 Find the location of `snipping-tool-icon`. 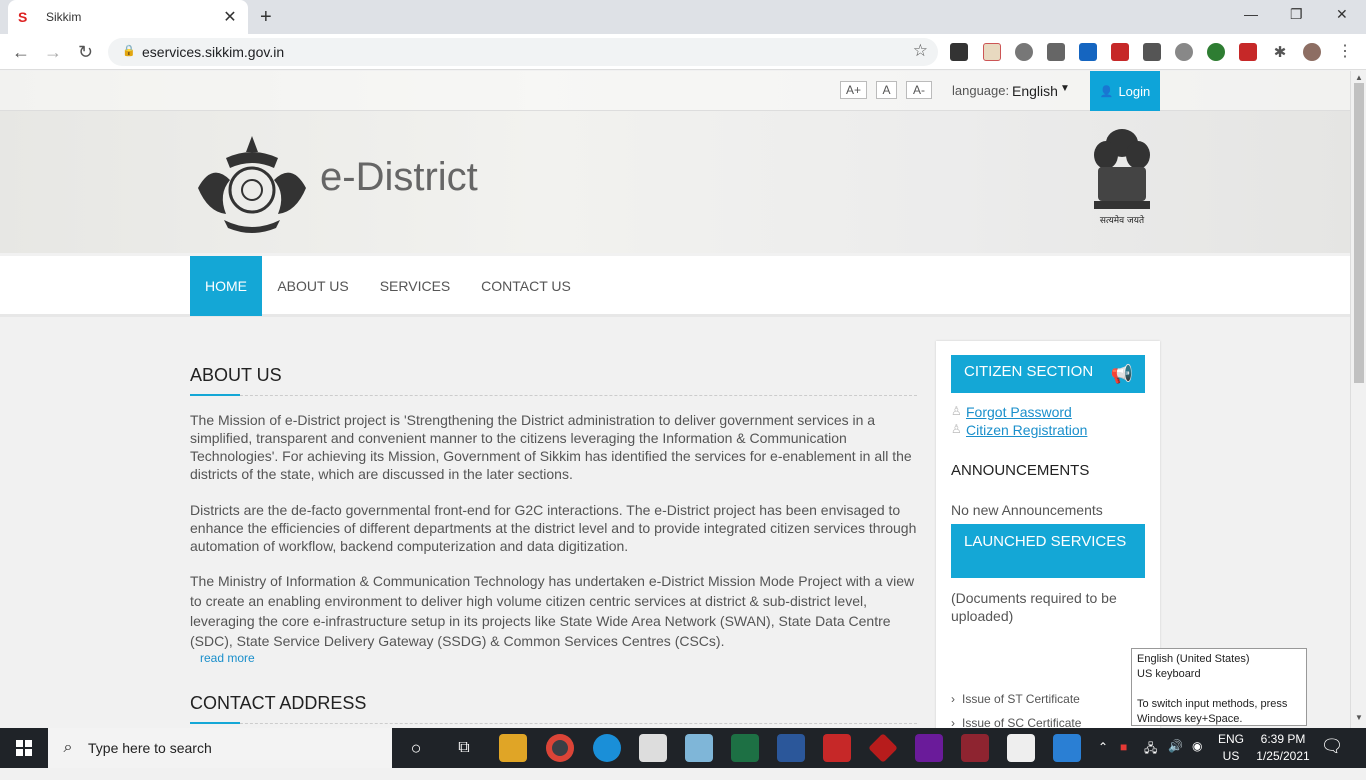

snipping-tool-icon is located at coordinates (653, 748).